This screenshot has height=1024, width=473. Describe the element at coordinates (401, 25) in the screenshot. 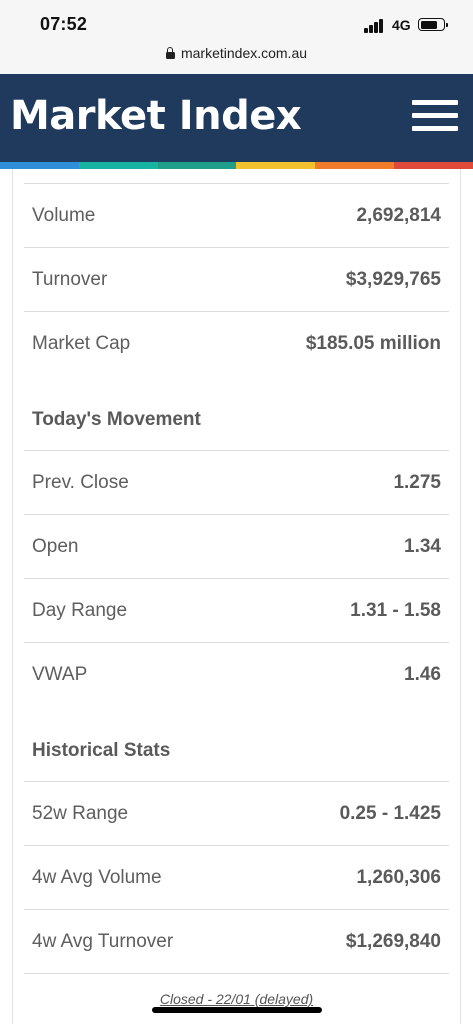

I see `network-label: 4G` at that location.